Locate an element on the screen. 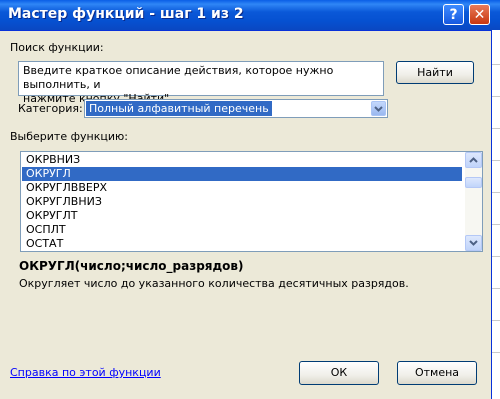  cancel-button-label: Отмена is located at coordinates (437, 372).